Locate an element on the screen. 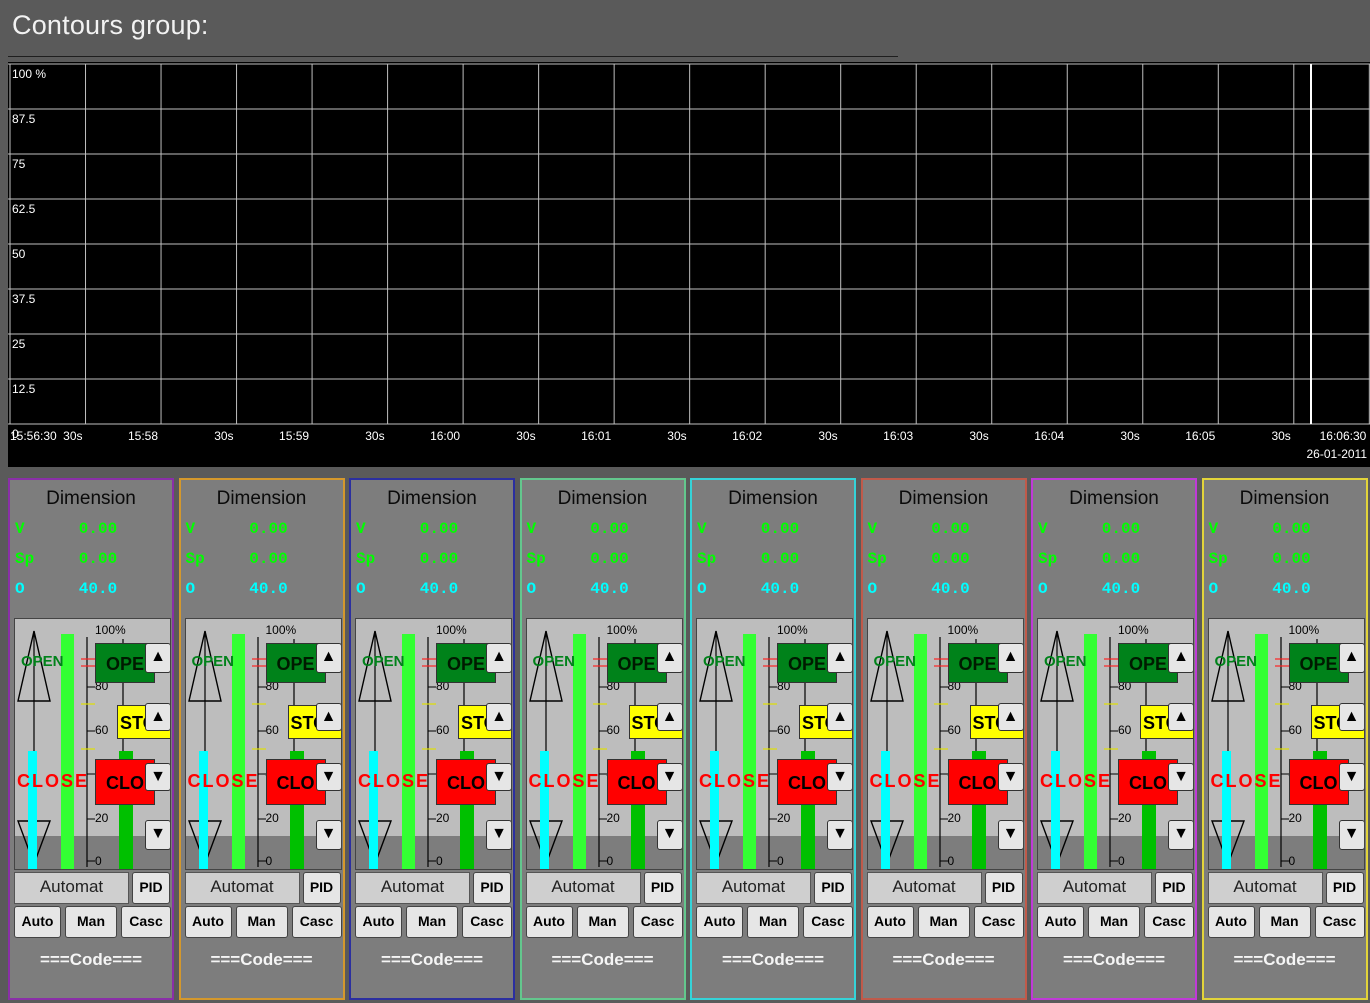 The image size is (1370, 1003). sp-value: 0.00 is located at coordinates (1121, 559).